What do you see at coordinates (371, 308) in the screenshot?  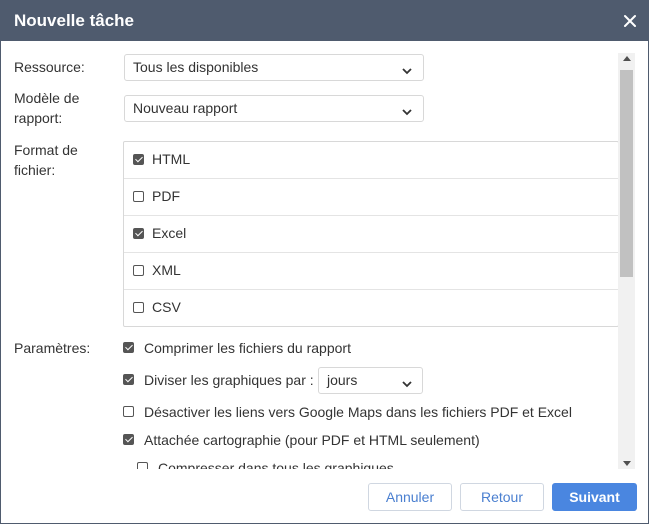 I see `format-row-csv: CSV` at bounding box center [371, 308].